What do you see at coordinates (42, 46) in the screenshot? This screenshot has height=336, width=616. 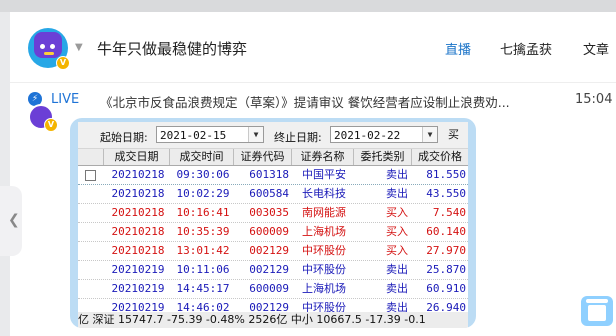 I see `avatar-eye-left` at bounding box center [42, 46].